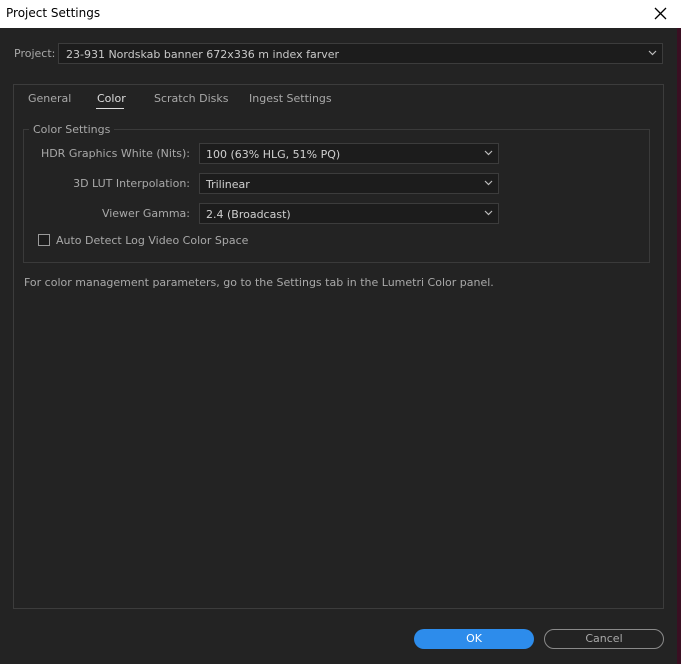  Describe the element at coordinates (273, 154) in the screenshot. I see `hdr-graphics-white-value: 100 (63% HLG, 51% PQ)` at that location.